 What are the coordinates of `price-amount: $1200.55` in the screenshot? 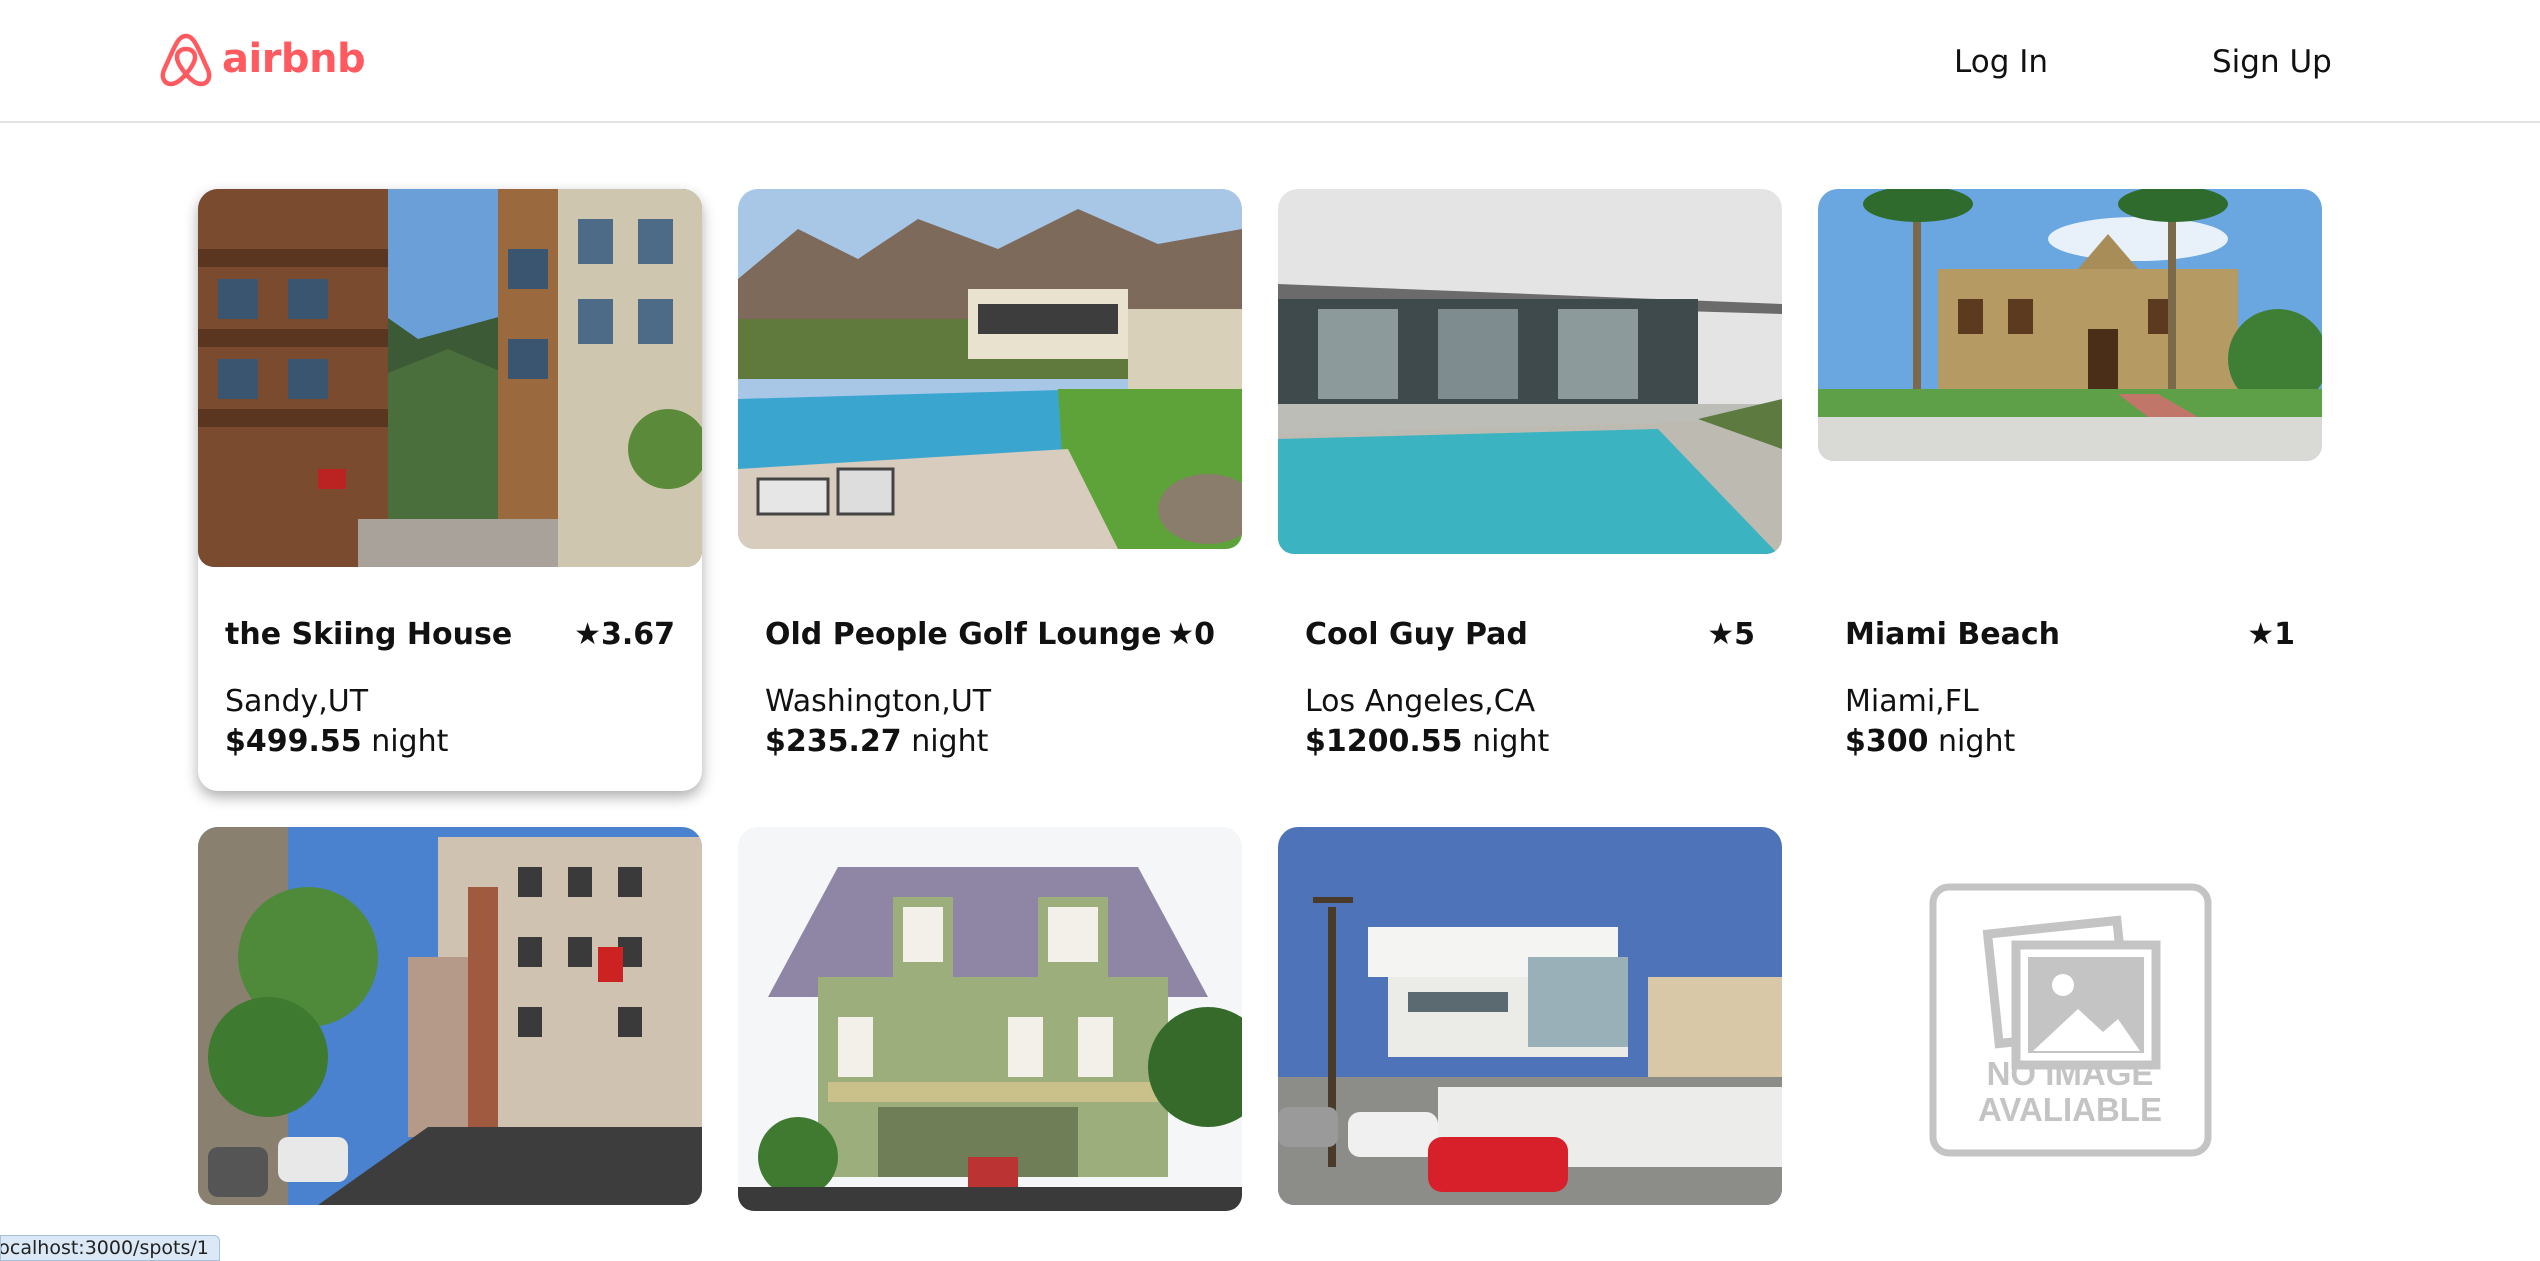 It's located at (1384, 741).